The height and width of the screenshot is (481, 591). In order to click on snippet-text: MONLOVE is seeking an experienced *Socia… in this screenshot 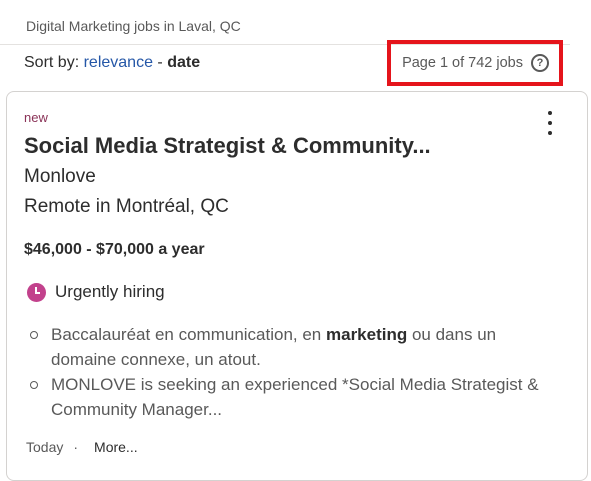, I will do `click(295, 397)`.